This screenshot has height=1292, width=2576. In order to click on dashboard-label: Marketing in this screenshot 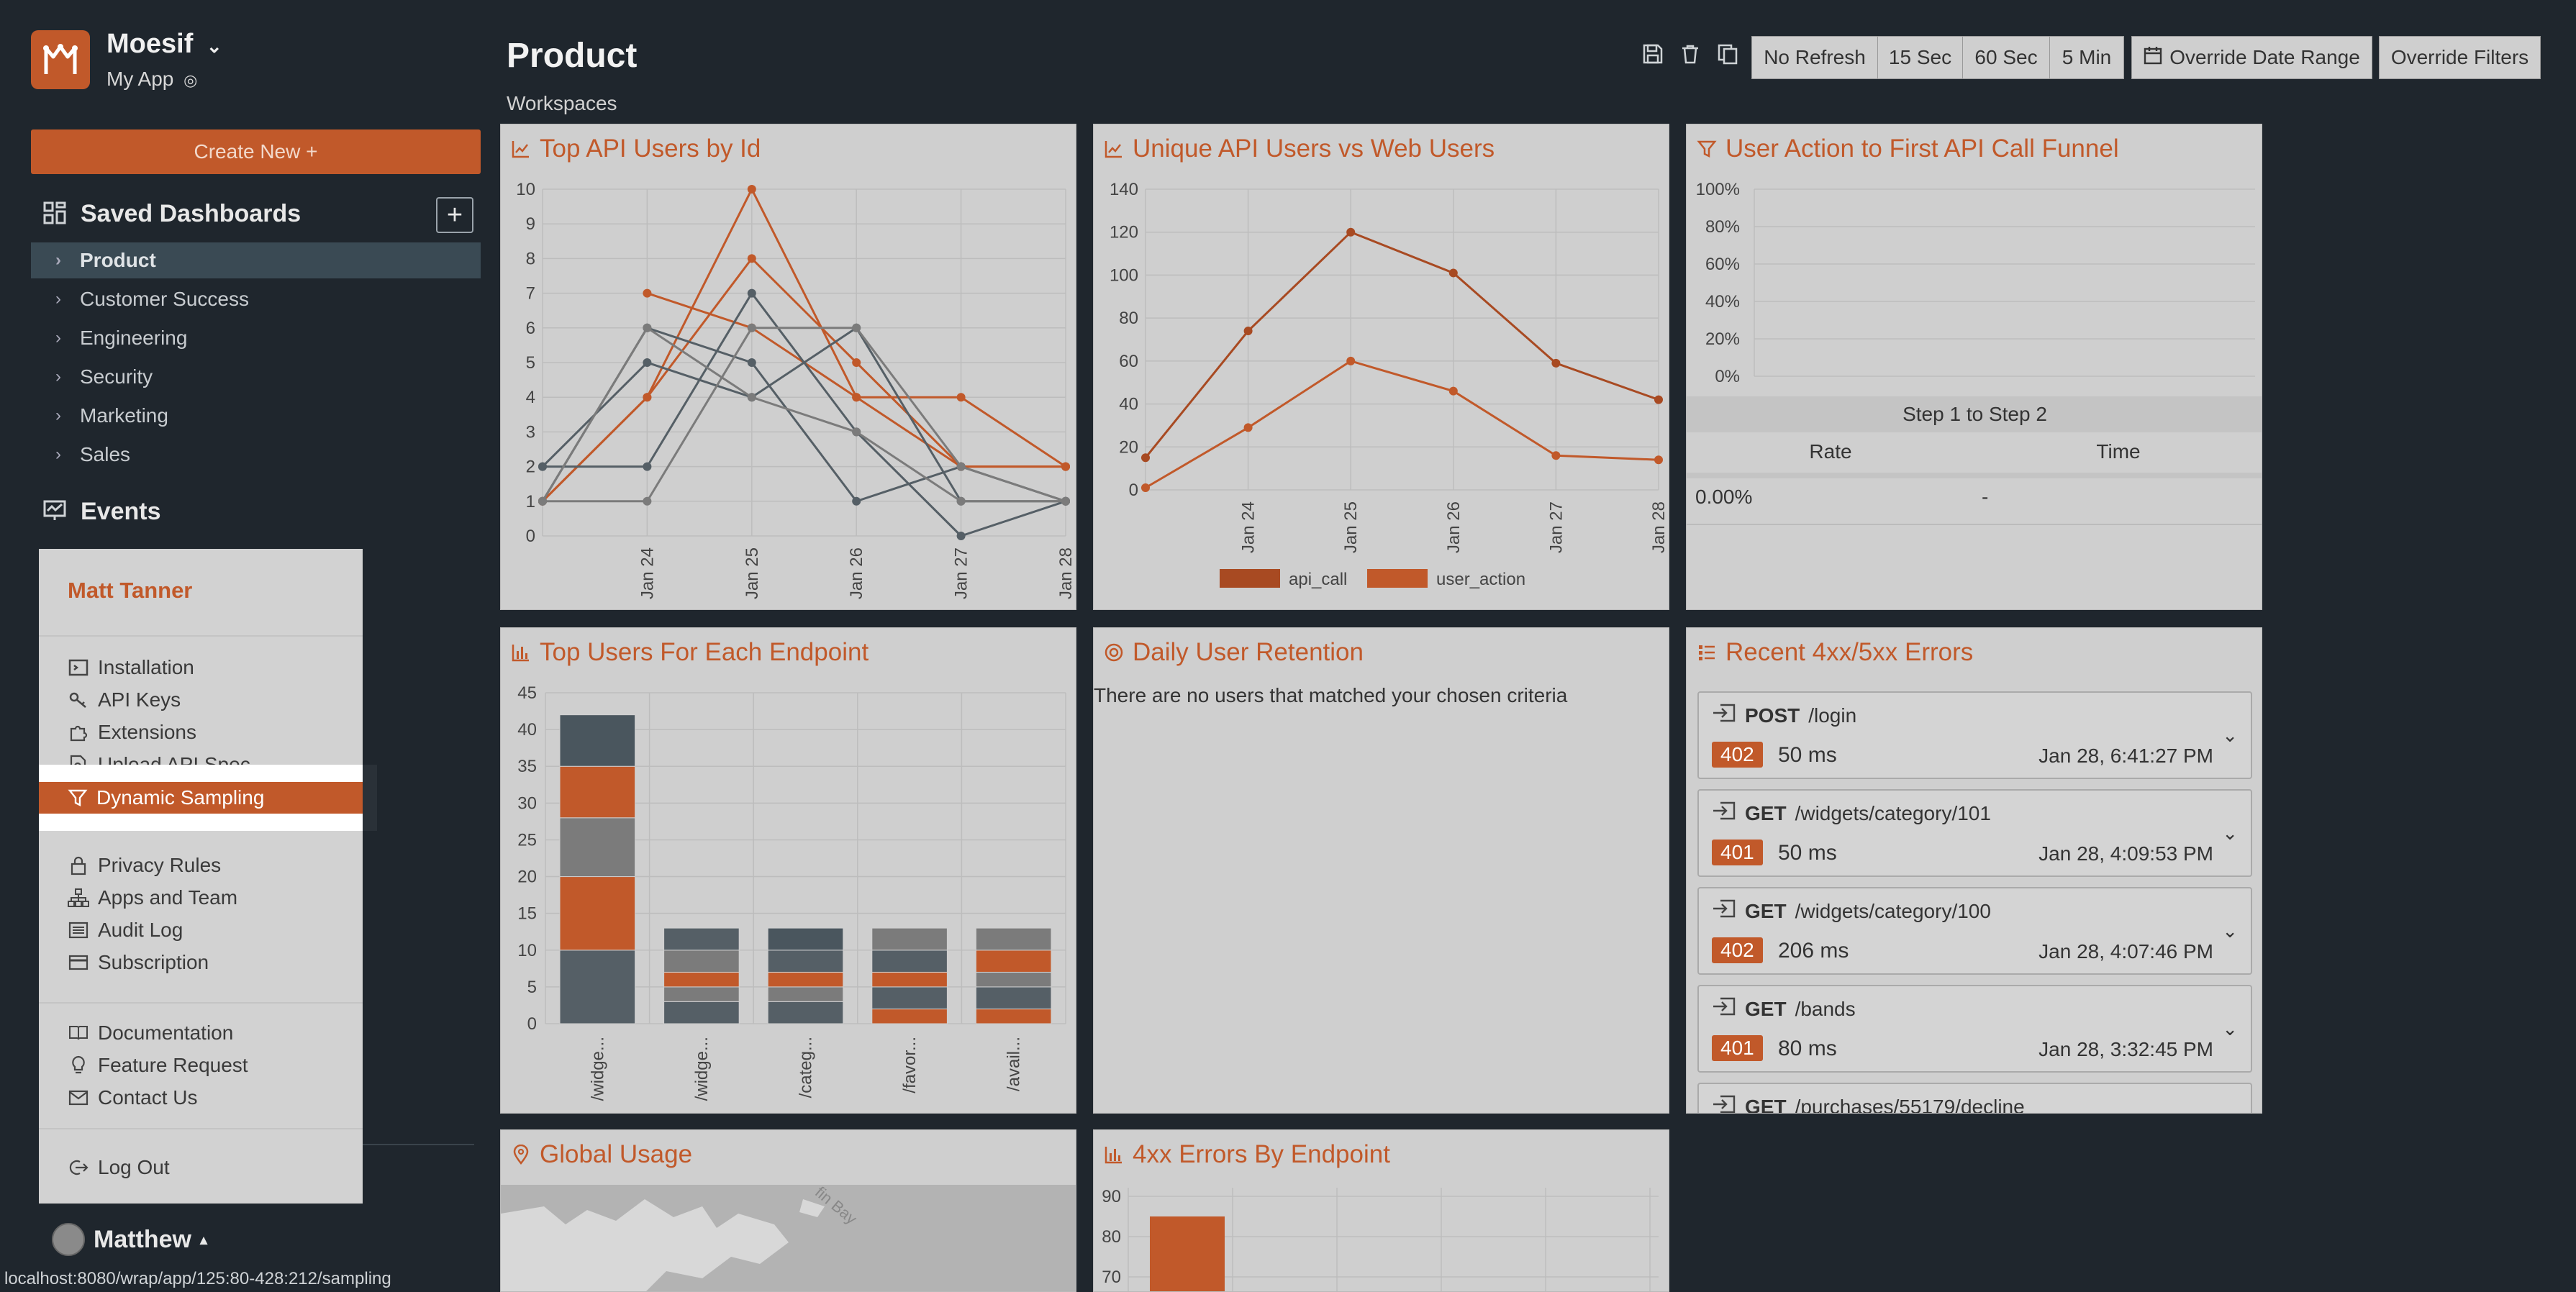, I will do `click(124, 416)`.